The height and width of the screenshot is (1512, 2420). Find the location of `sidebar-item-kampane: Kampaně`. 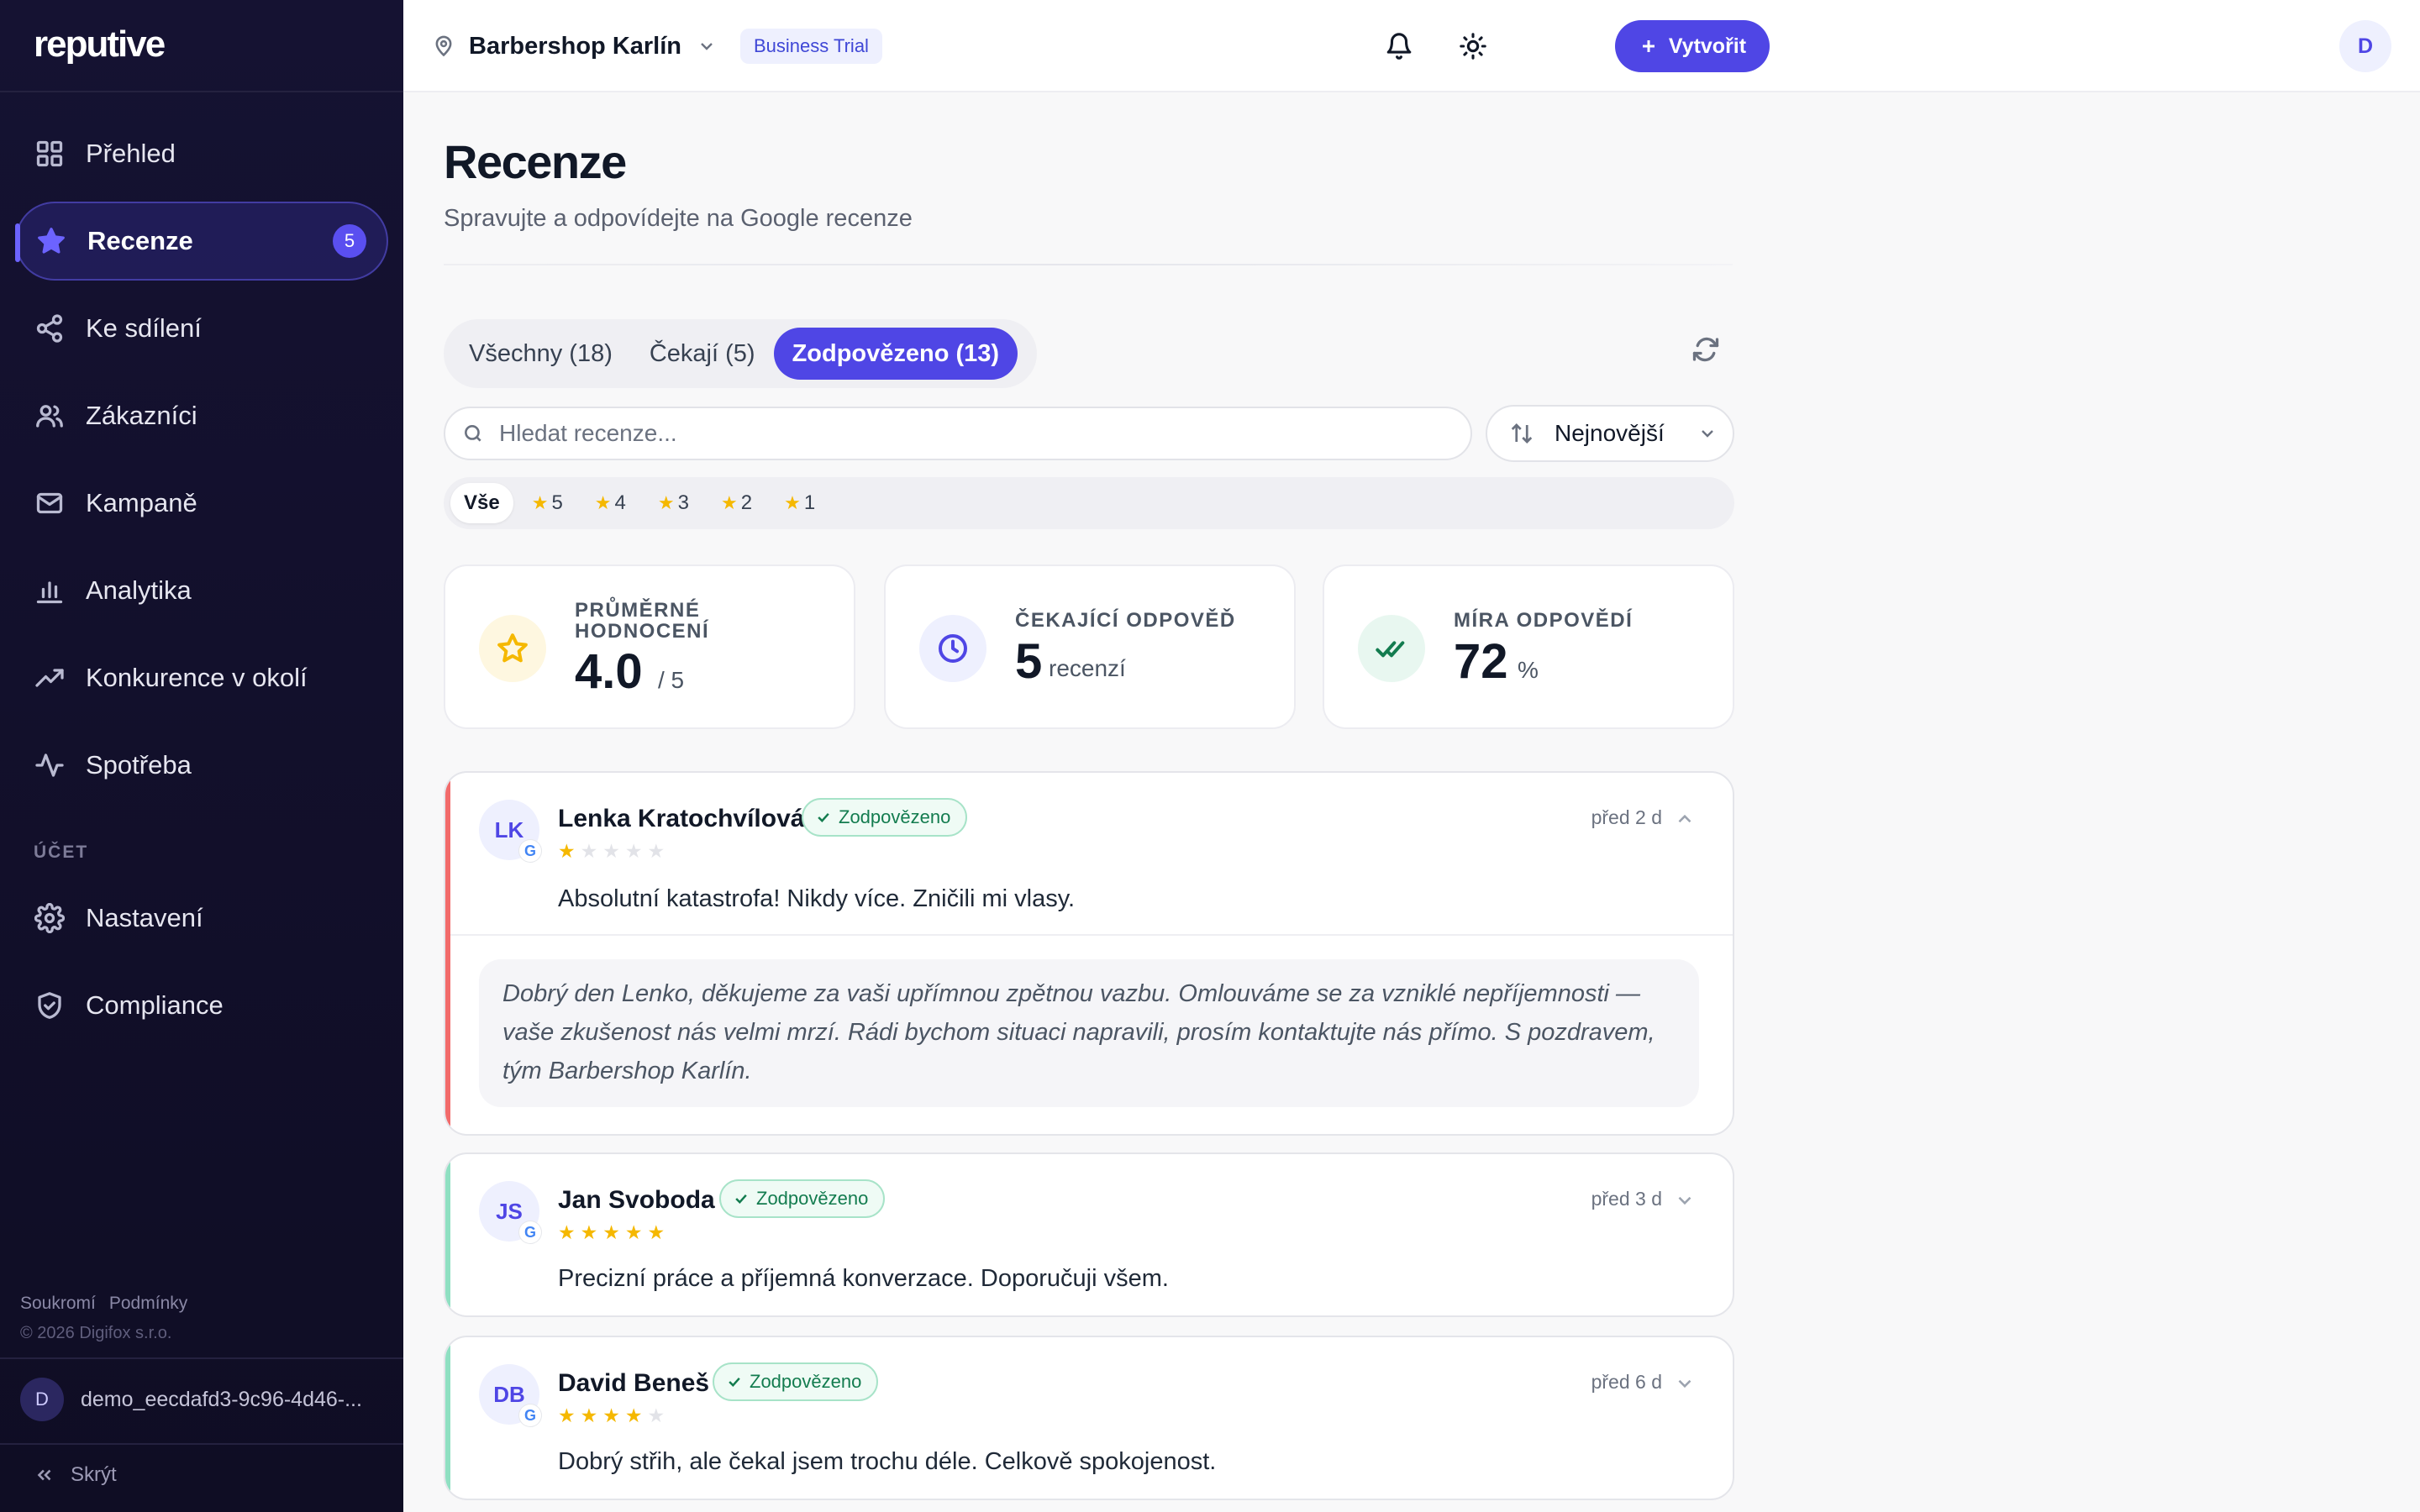

sidebar-item-kampane: Kampaně is located at coordinates (202, 503).